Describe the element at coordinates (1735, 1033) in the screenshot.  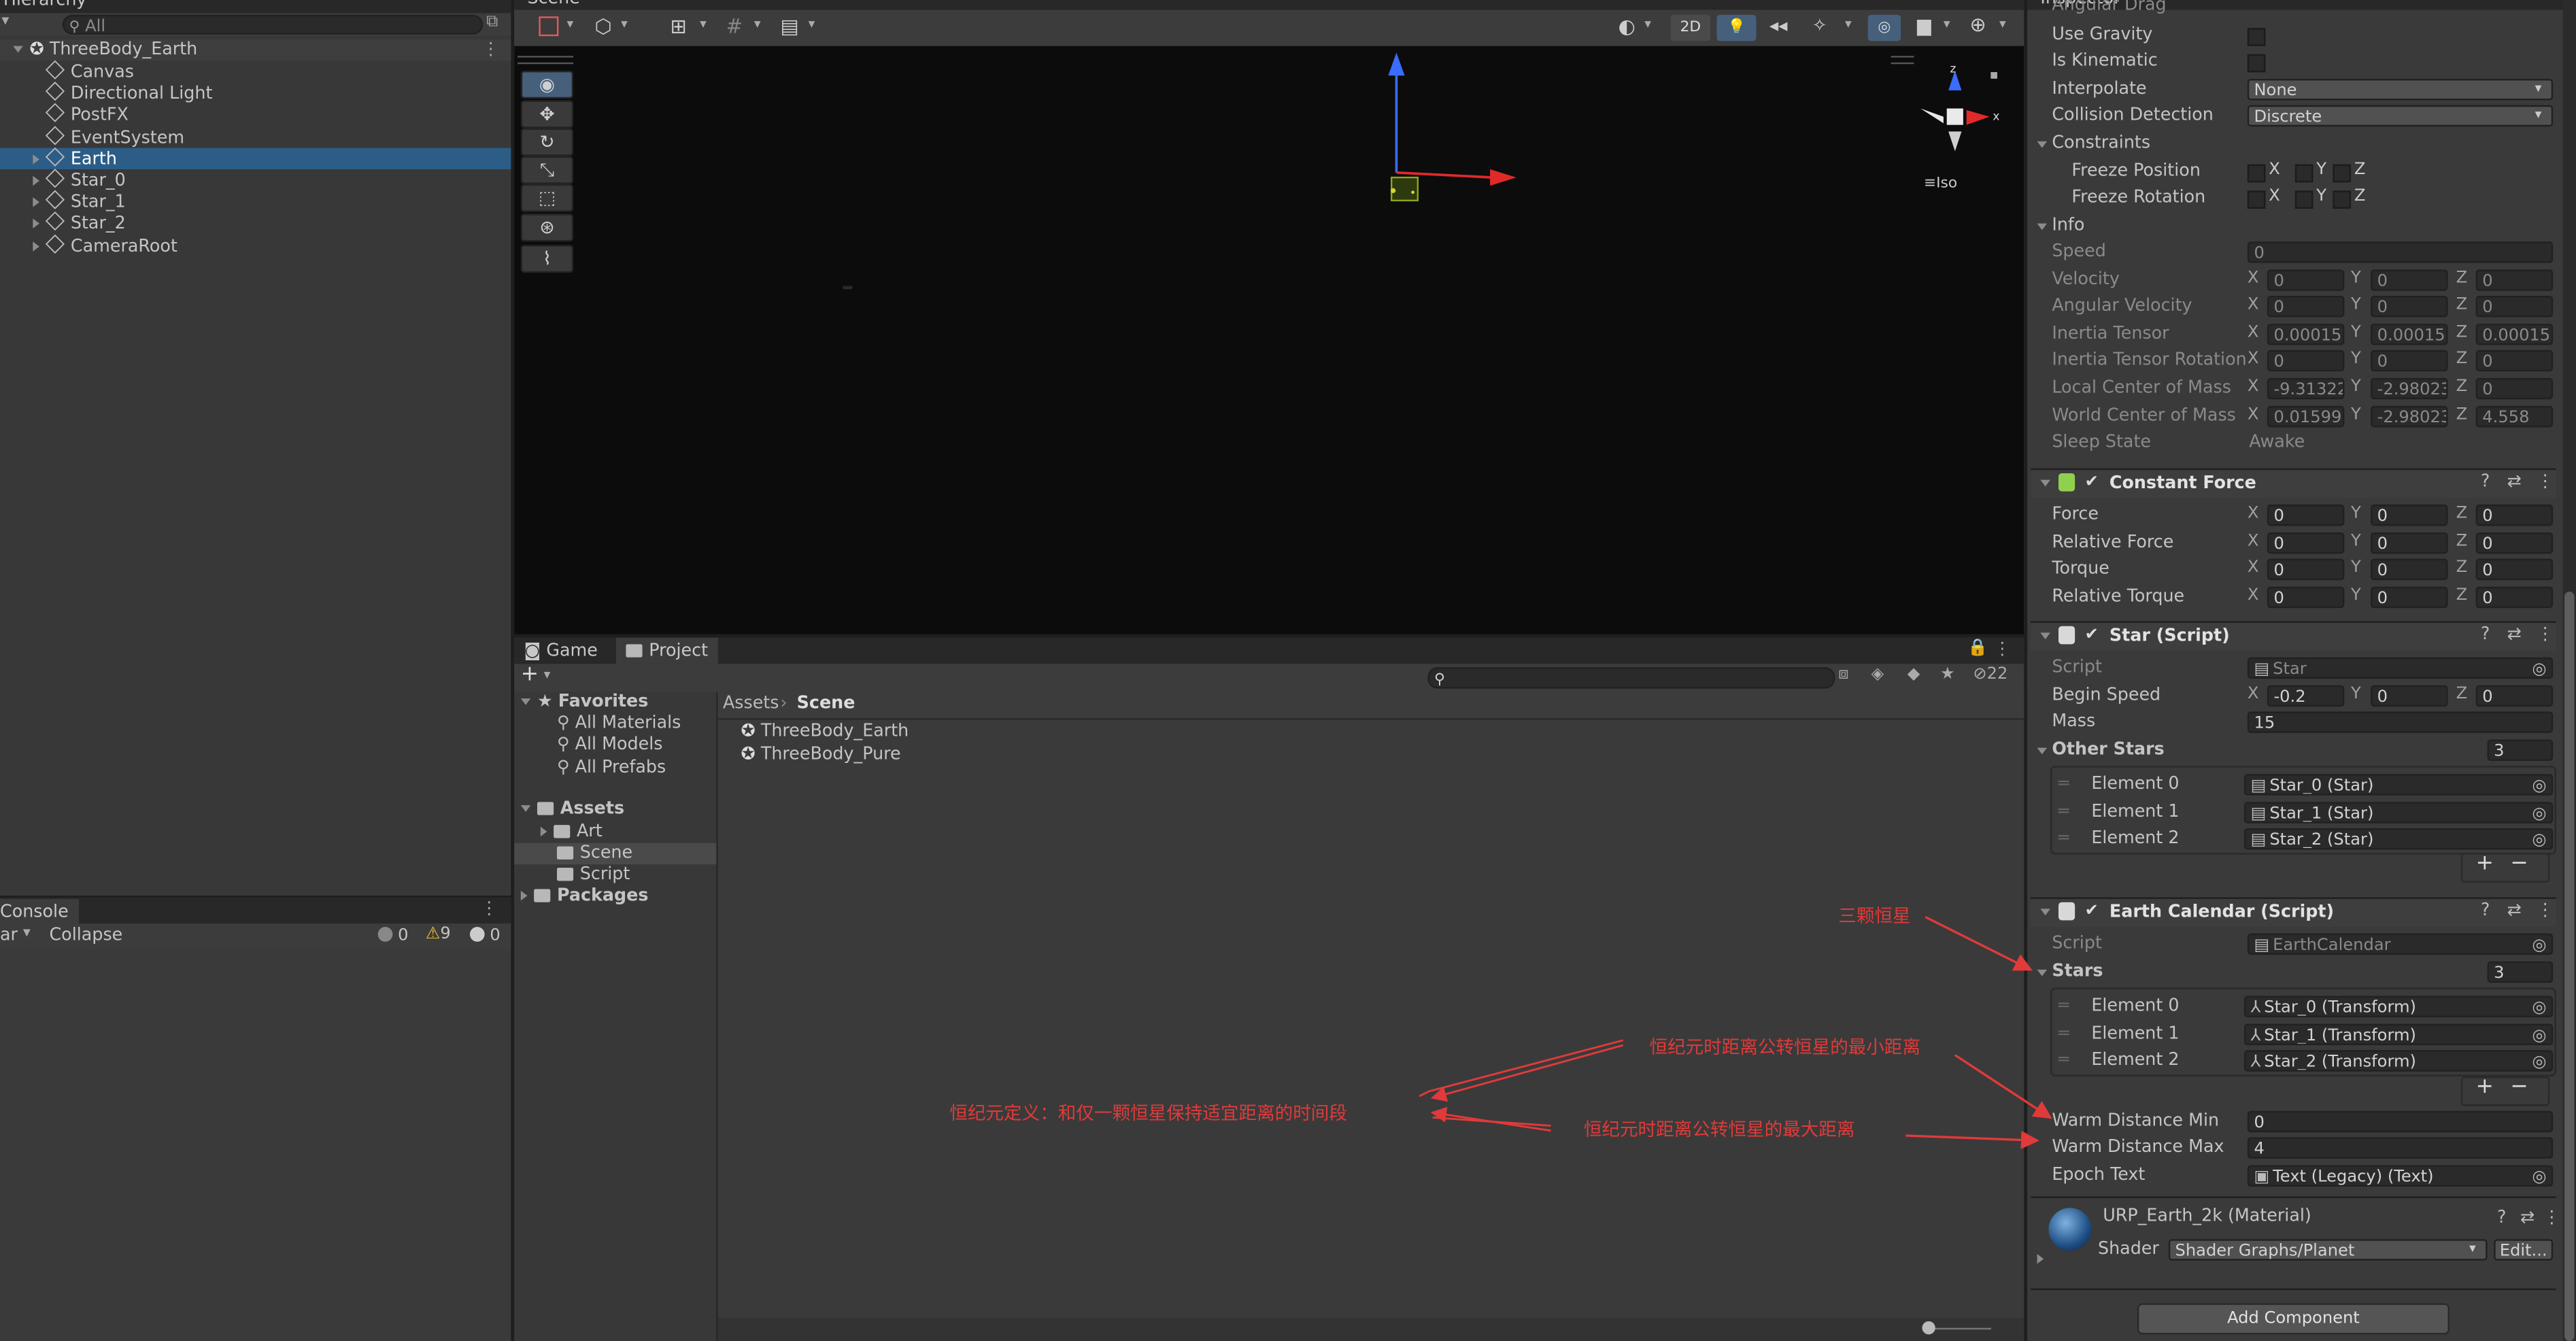
I see `annotation-arrows` at that location.